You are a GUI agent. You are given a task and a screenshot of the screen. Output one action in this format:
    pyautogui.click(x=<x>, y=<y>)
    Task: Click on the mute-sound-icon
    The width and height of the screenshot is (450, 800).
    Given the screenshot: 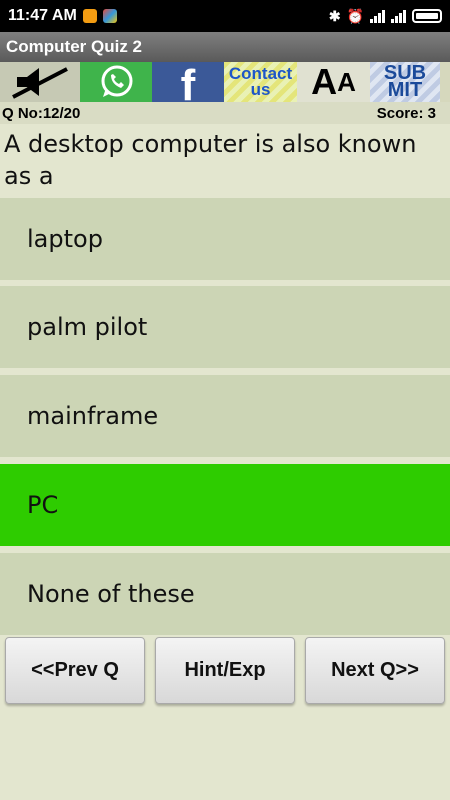 What is the action you would take?
    pyautogui.click(x=40, y=82)
    